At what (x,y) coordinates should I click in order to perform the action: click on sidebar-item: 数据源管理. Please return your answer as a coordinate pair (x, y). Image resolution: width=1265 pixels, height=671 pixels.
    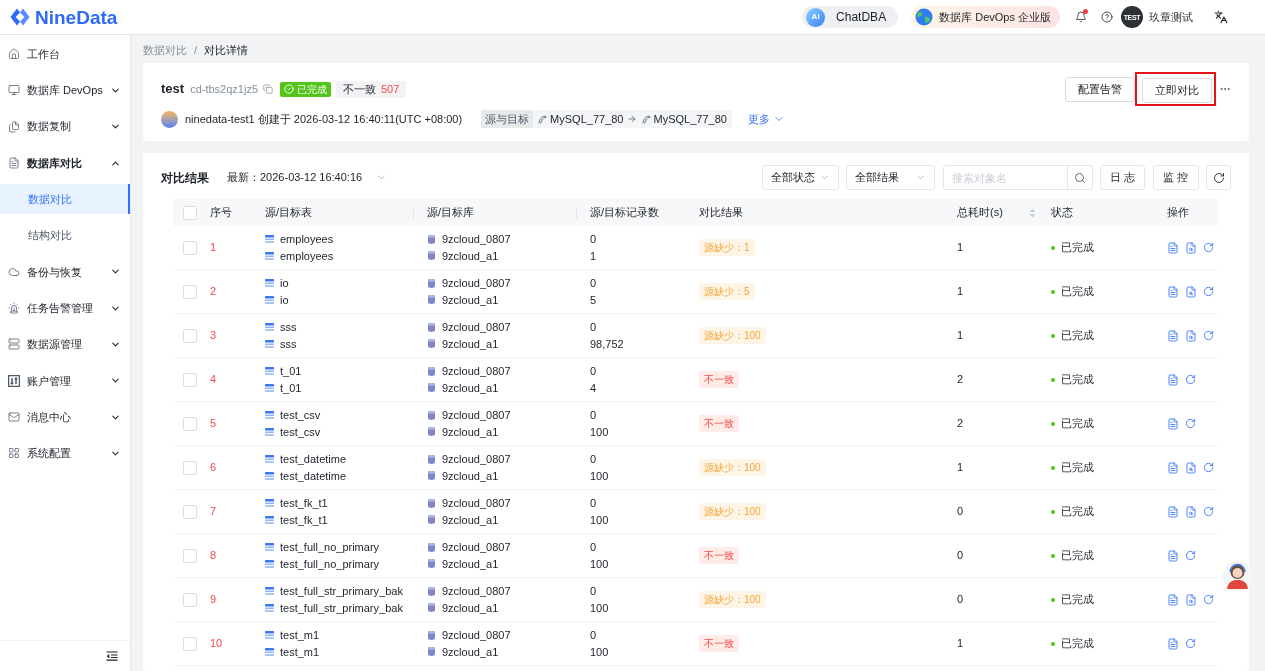
    Looking at the image, I should click on (65, 344).